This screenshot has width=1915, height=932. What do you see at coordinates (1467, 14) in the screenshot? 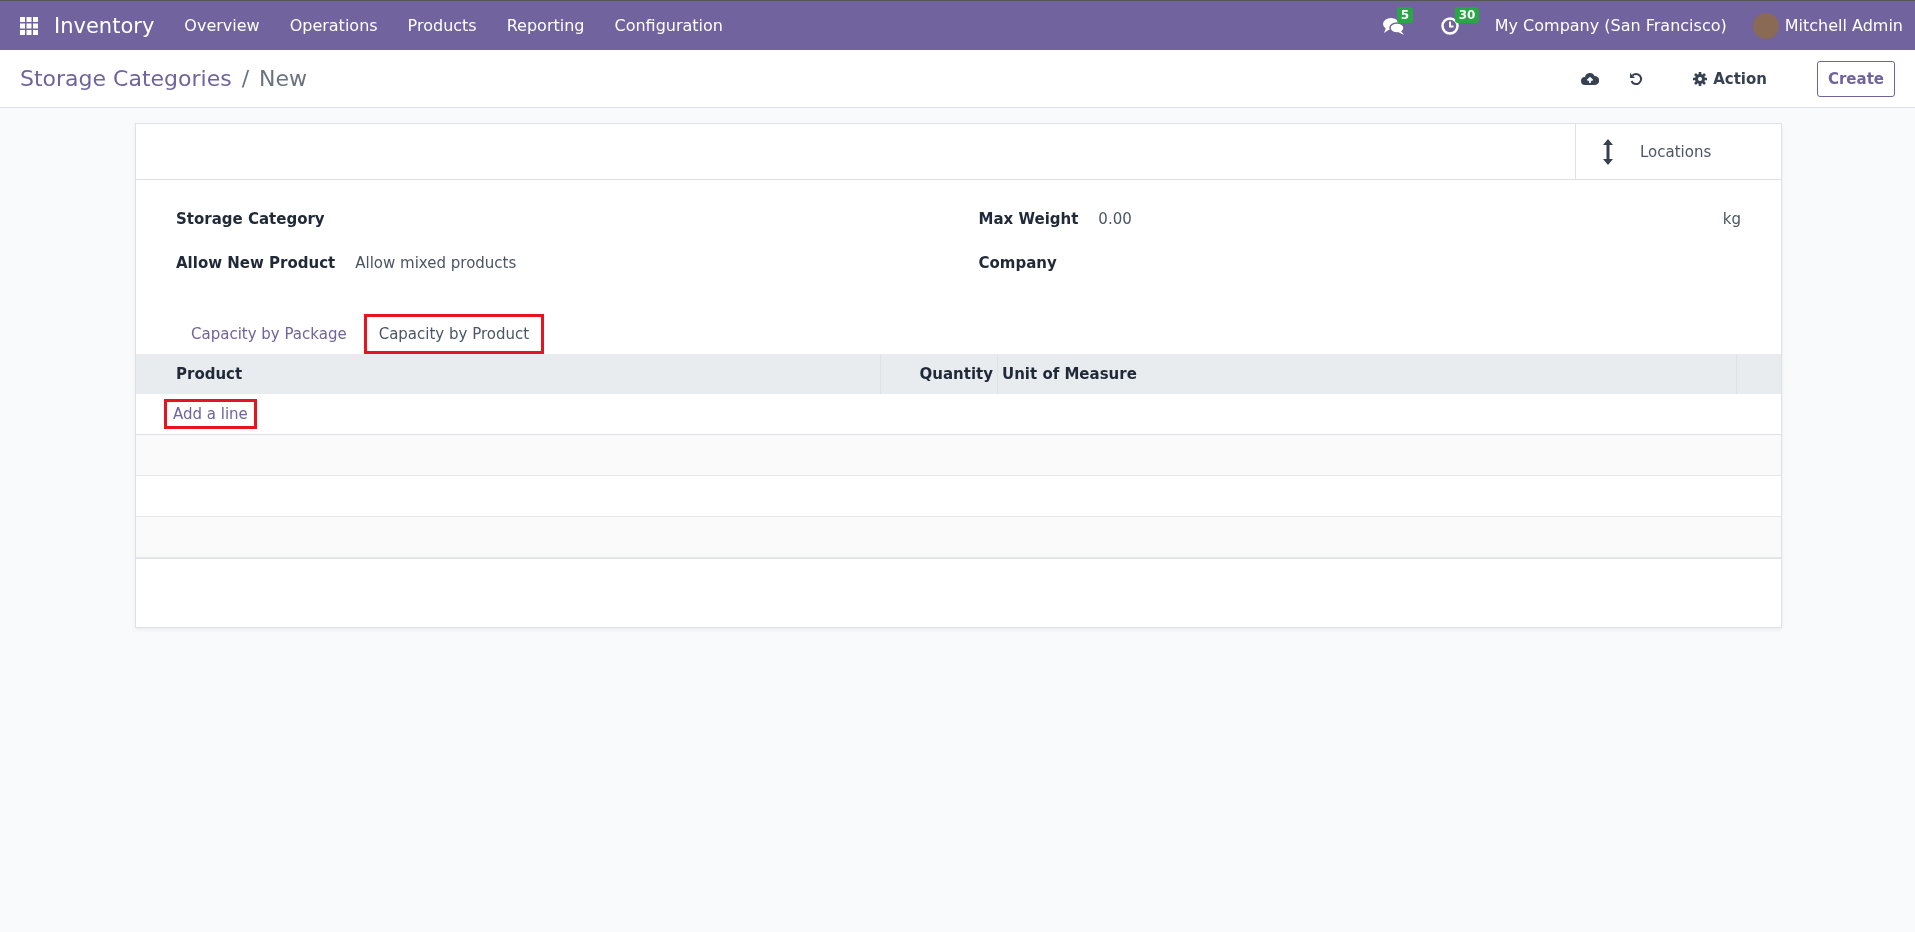
I see `activity-count-badge: 30` at bounding box center [1467, 14].